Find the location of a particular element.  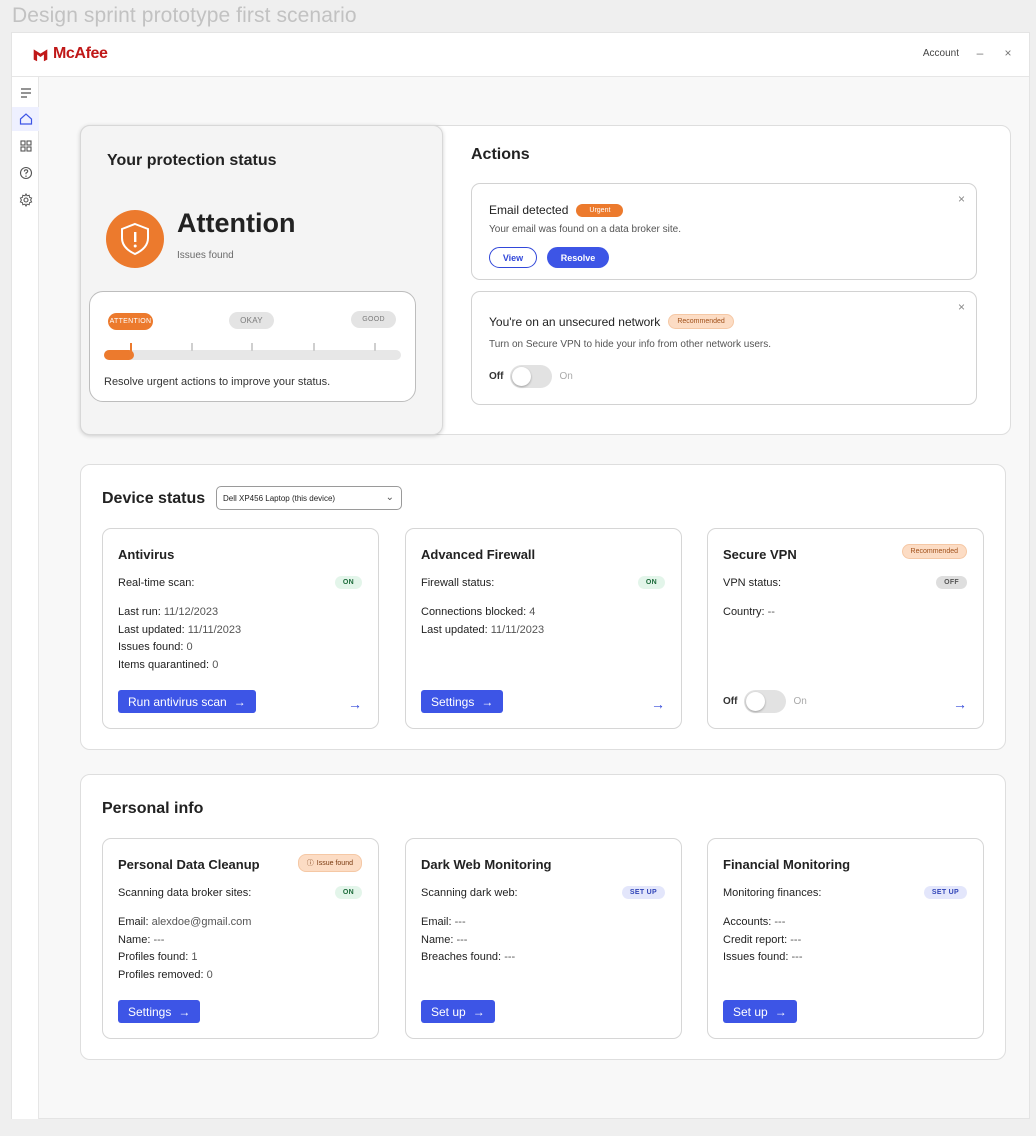

action-title: You're on an unsecured network is located at coordinates (575, 321).